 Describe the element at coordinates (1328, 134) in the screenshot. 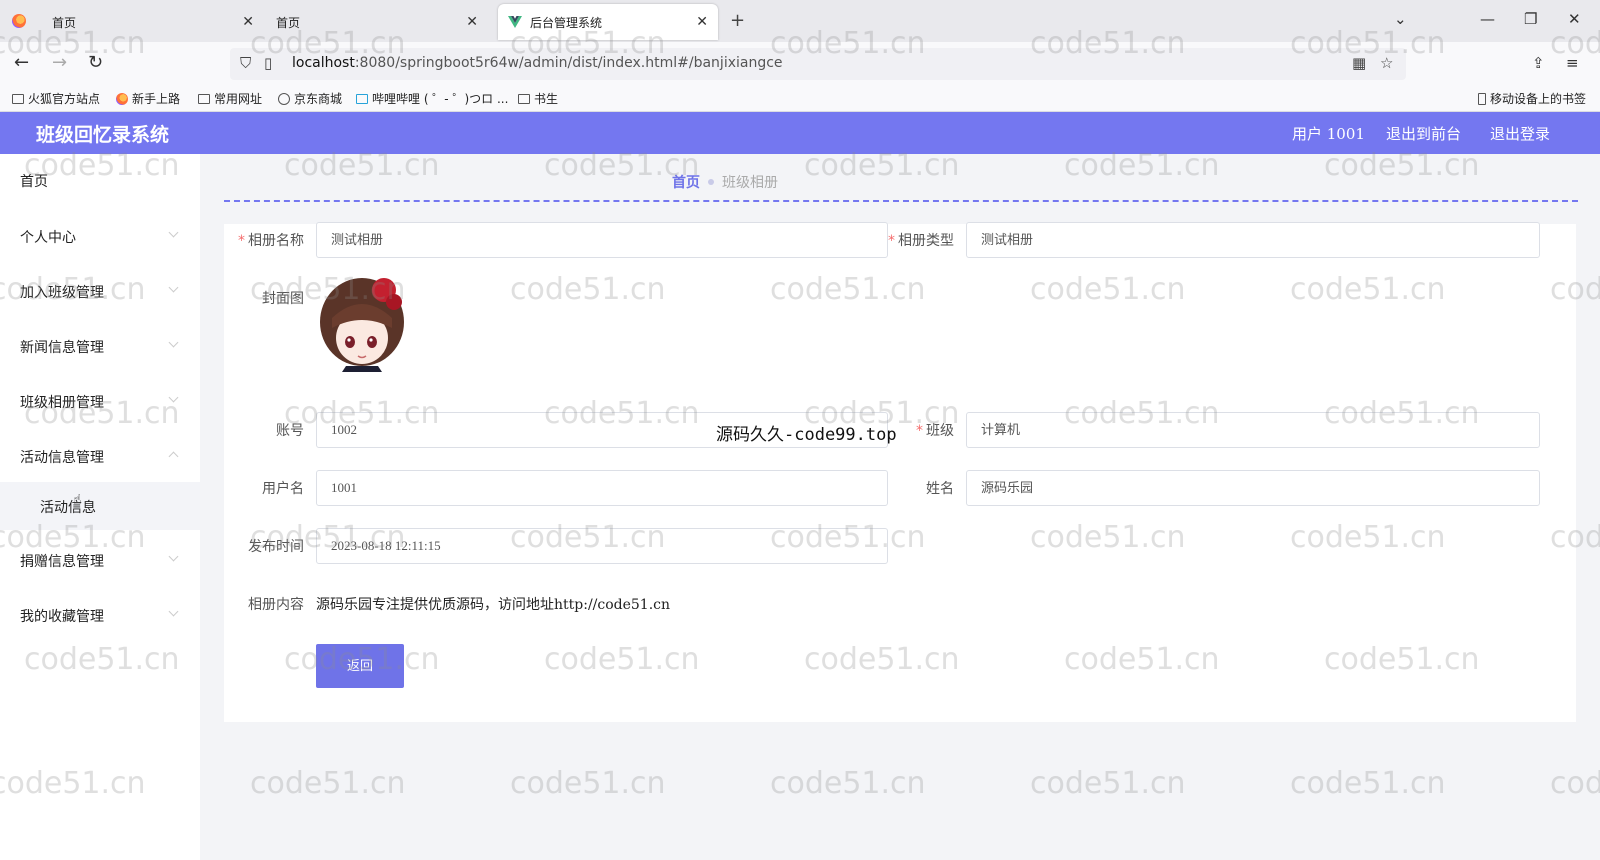

I see `user-label: 用户 1001` at that location.